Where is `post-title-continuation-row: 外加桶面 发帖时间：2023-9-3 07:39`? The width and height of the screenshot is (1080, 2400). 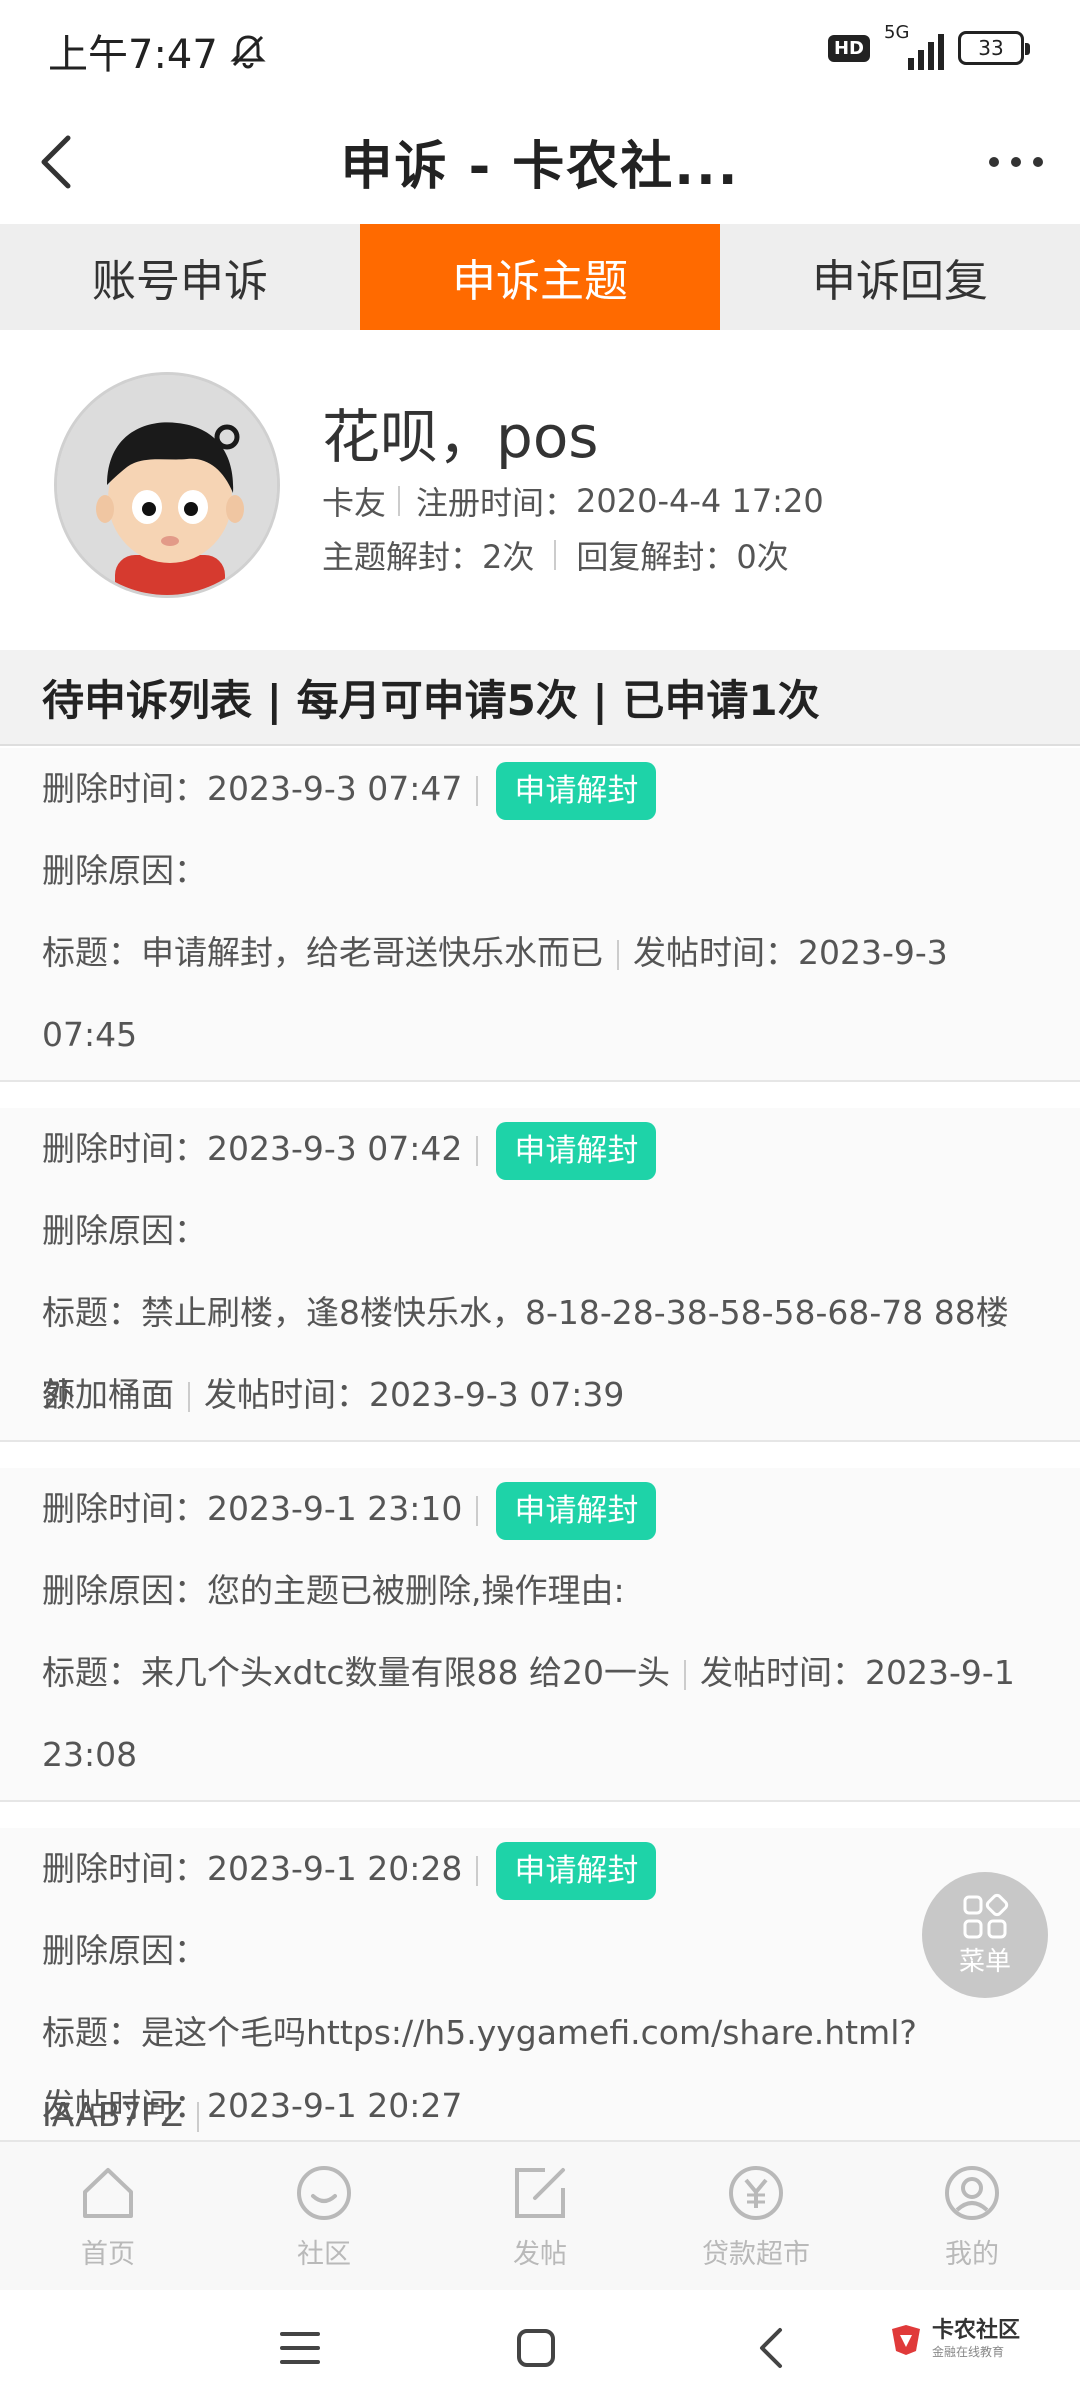
post-title-continuation-row: 外加桶面 发帖时间：2023-9-3 07:39 is located at coordinates (540, 1395).